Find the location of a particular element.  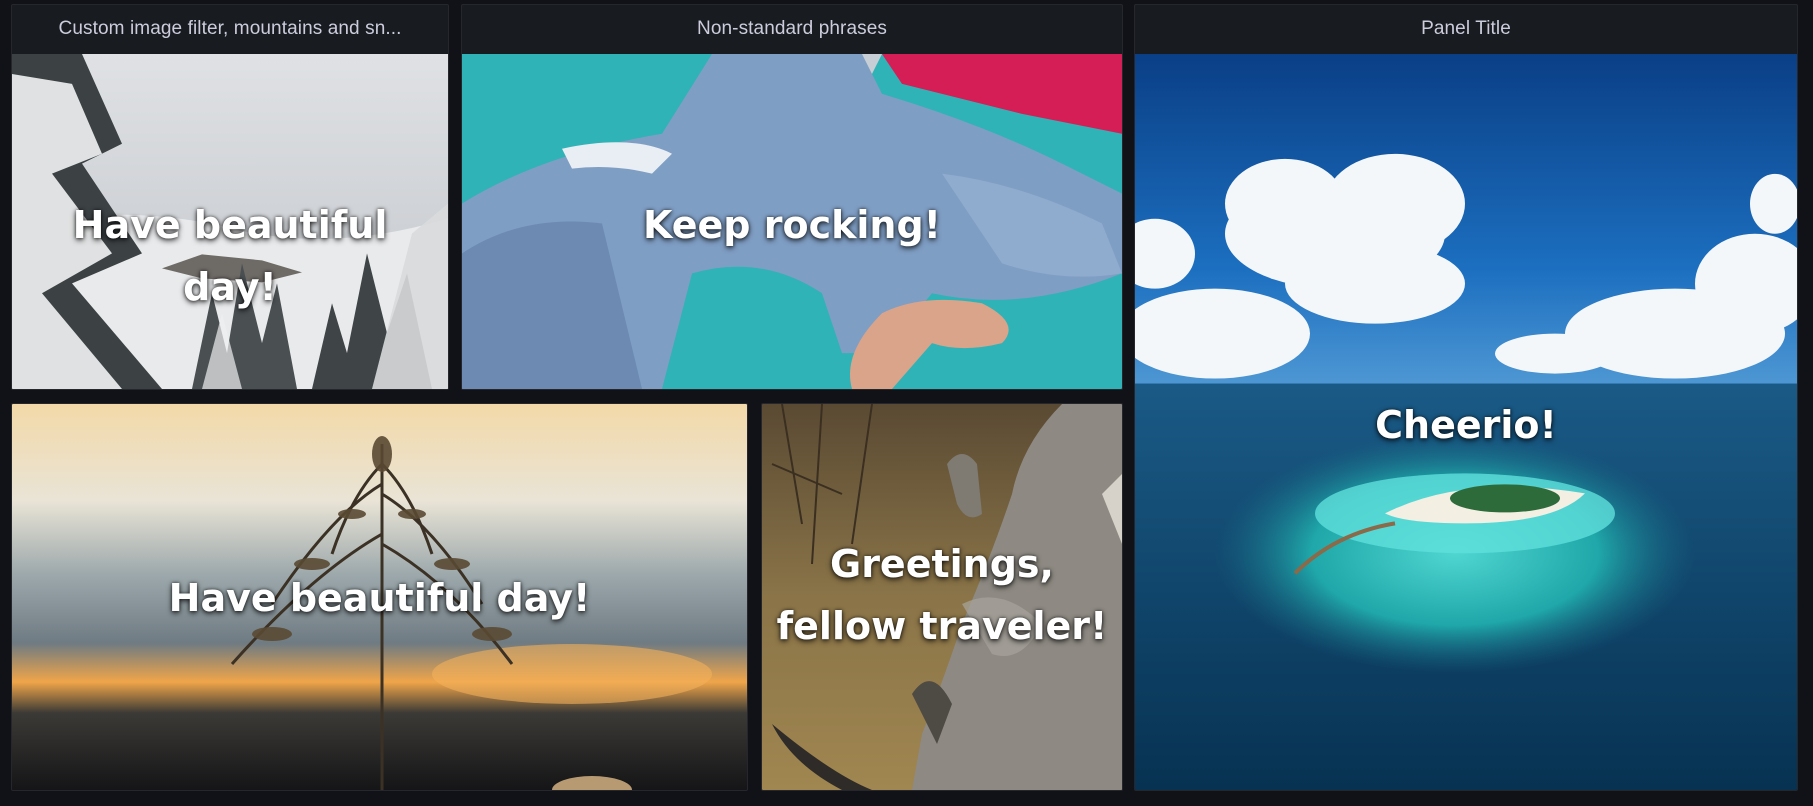

panel-title: Non-standard phrases is located at coordinates (792, 29).